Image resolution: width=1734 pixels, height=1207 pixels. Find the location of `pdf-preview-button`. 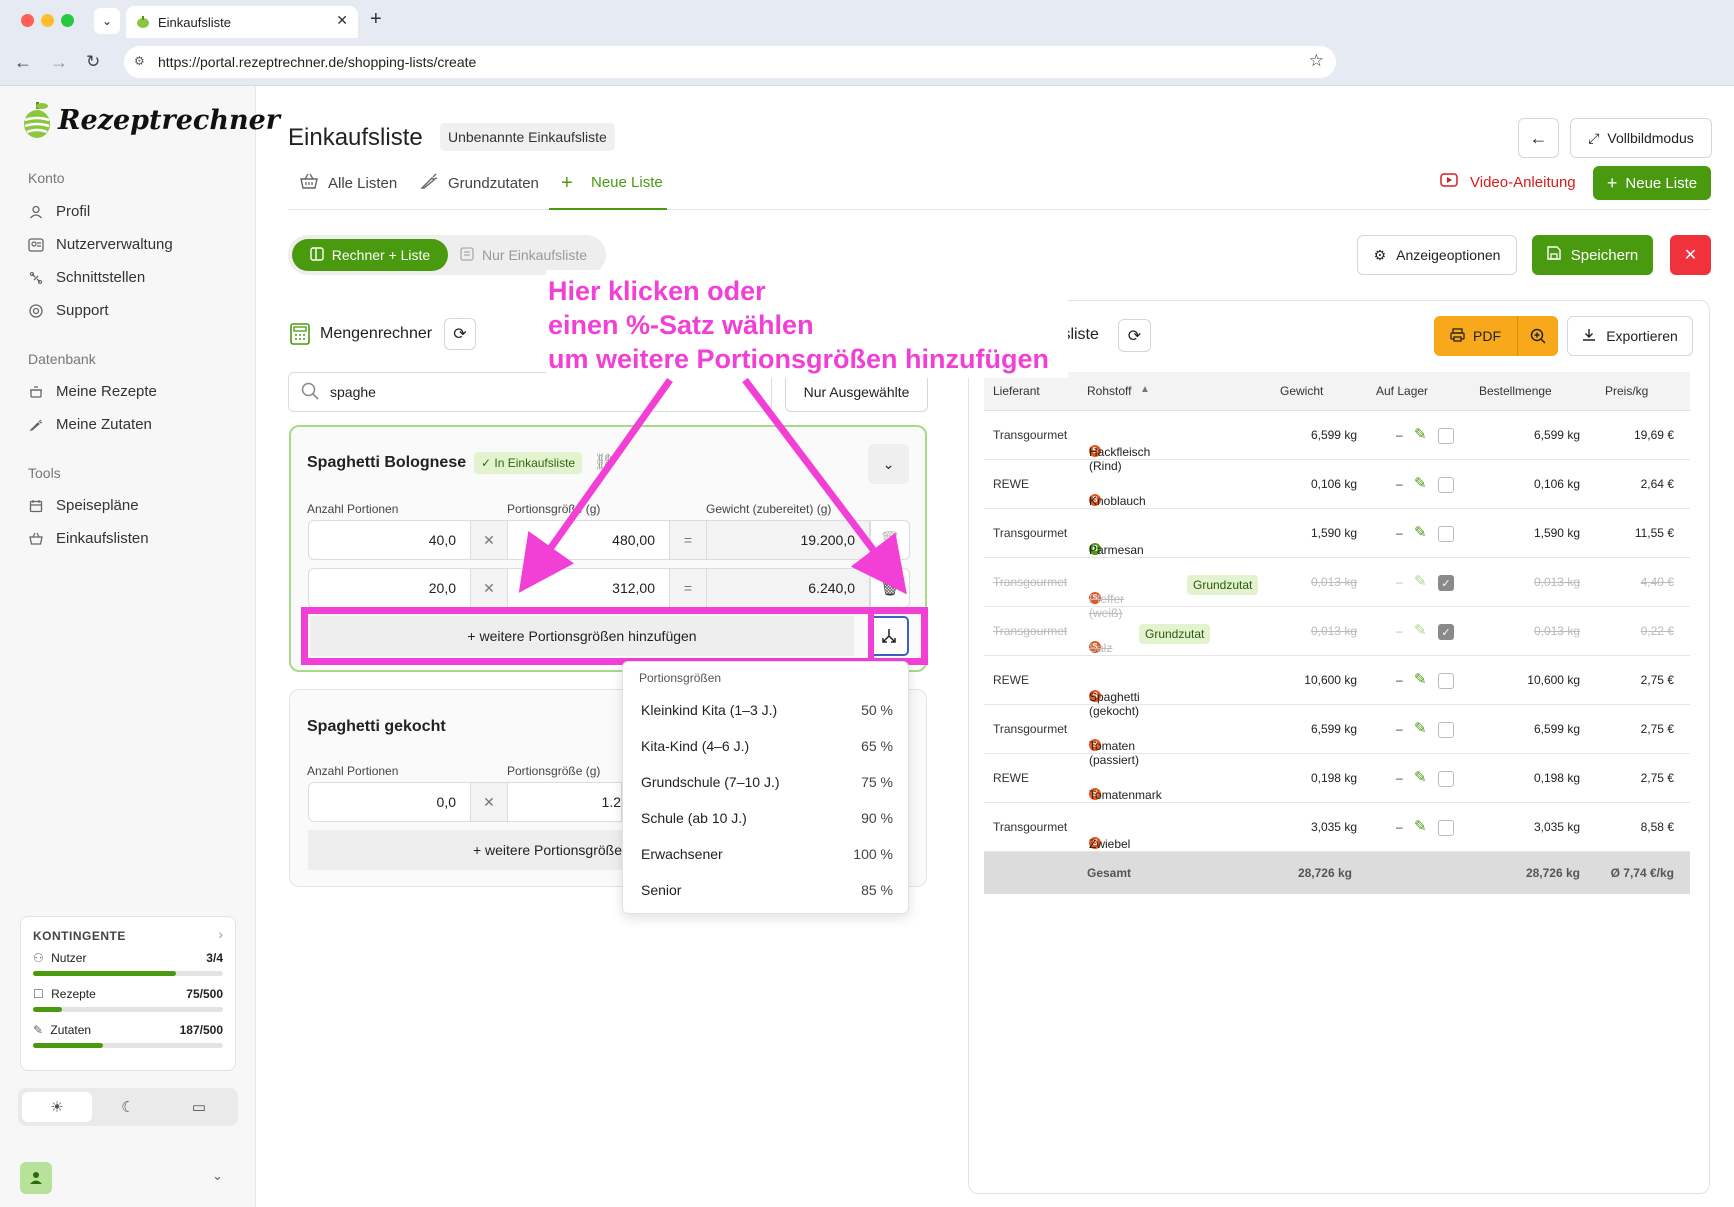

pdf-preview-button is located at coordinates (1538, 336).